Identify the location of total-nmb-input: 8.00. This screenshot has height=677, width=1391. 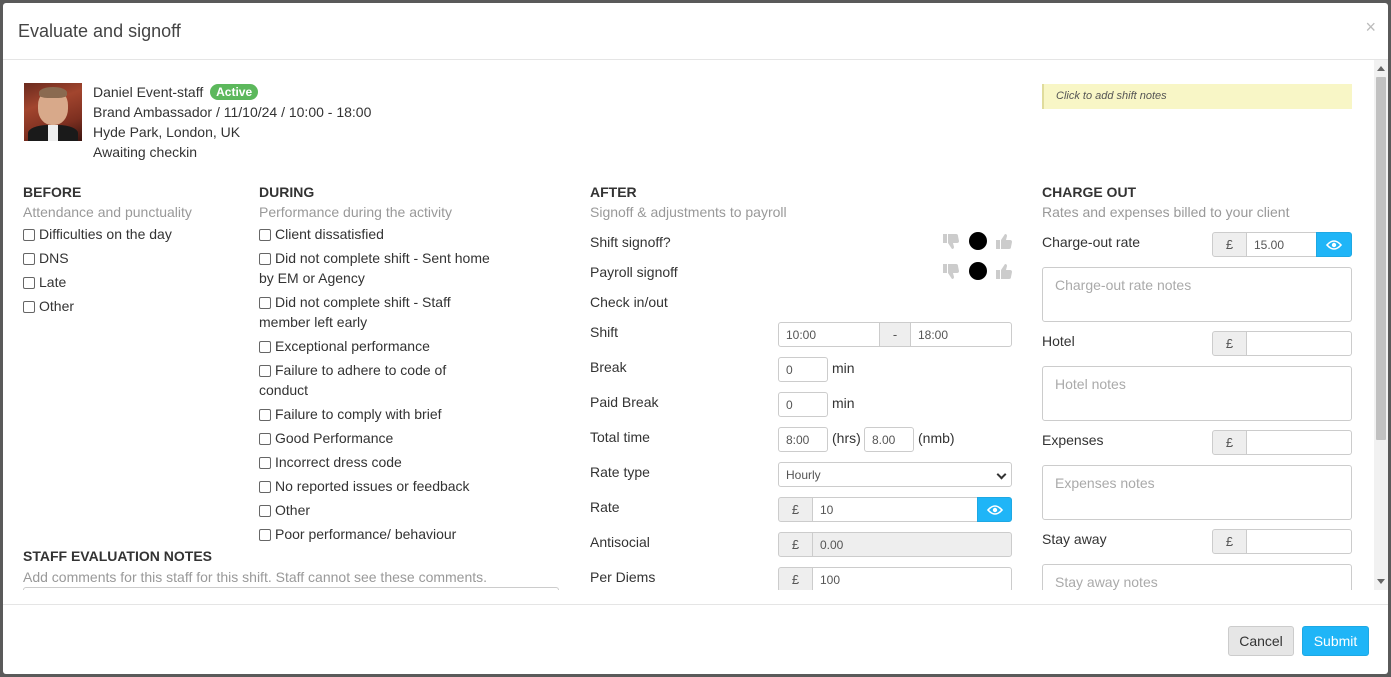
(889, 439).